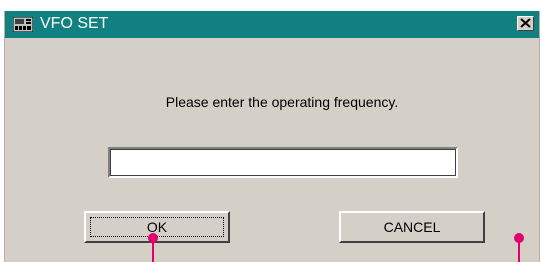 This screenshot has height=262, width=542. What do you see at coordinates (282, 102) in the screenshot?
I see `frequency-prompt: Please enter the operating frequency.` at bounding box center [282, 102].